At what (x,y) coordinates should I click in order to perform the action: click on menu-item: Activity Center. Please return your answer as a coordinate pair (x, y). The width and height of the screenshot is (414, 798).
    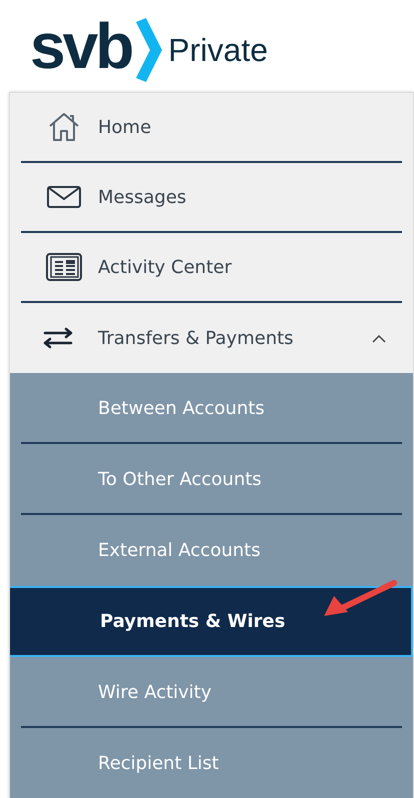
    Looking at the image, I should click on (211, 268).